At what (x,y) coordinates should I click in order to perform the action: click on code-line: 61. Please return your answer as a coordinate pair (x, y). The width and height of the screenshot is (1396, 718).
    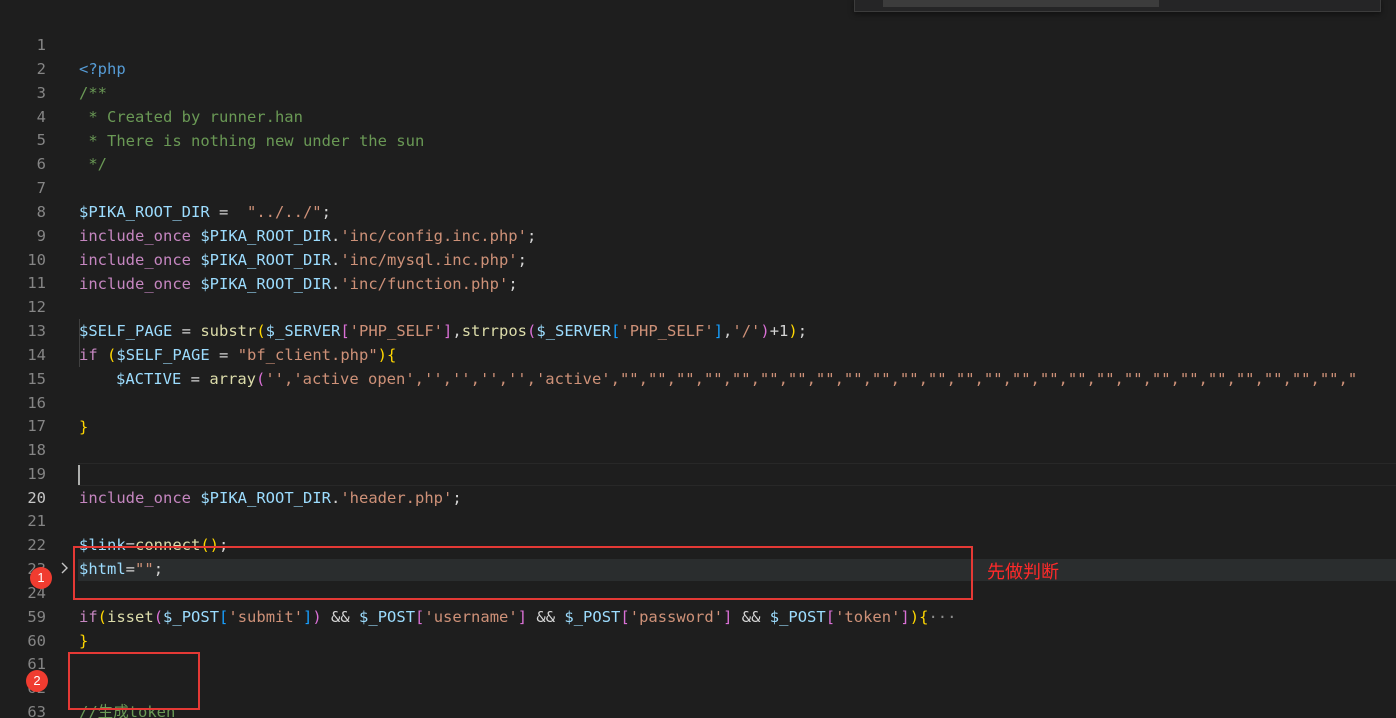
    Looking at the image, I should click on (698, 651).